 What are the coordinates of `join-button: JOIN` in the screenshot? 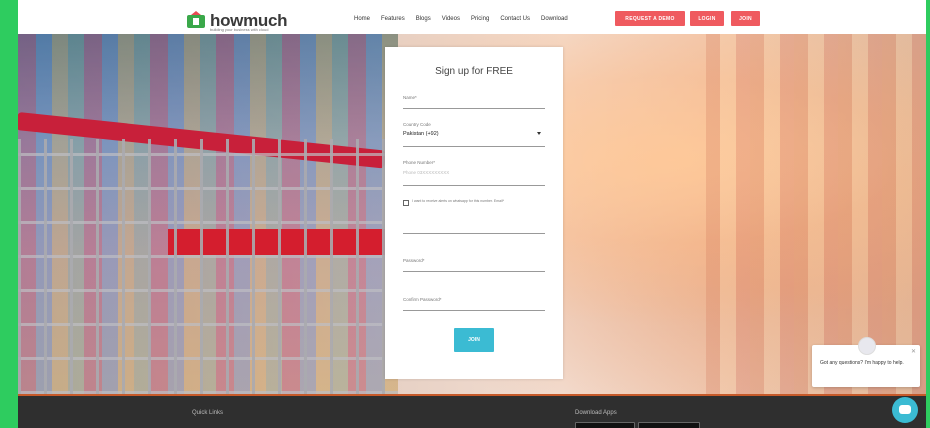 It's located at (474, 340).